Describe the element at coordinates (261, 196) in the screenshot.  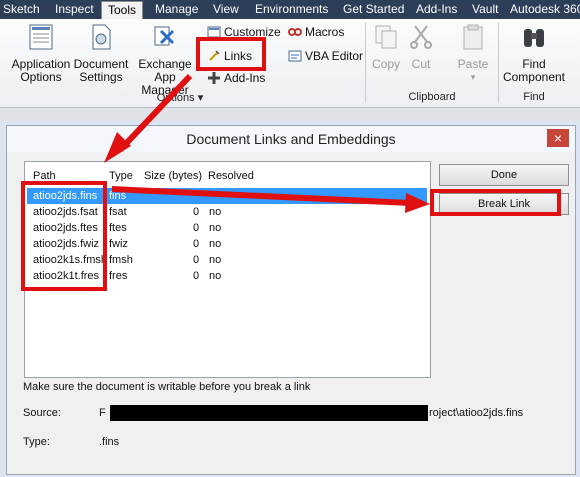
I see `arrow-list-to-break-link` at that location.